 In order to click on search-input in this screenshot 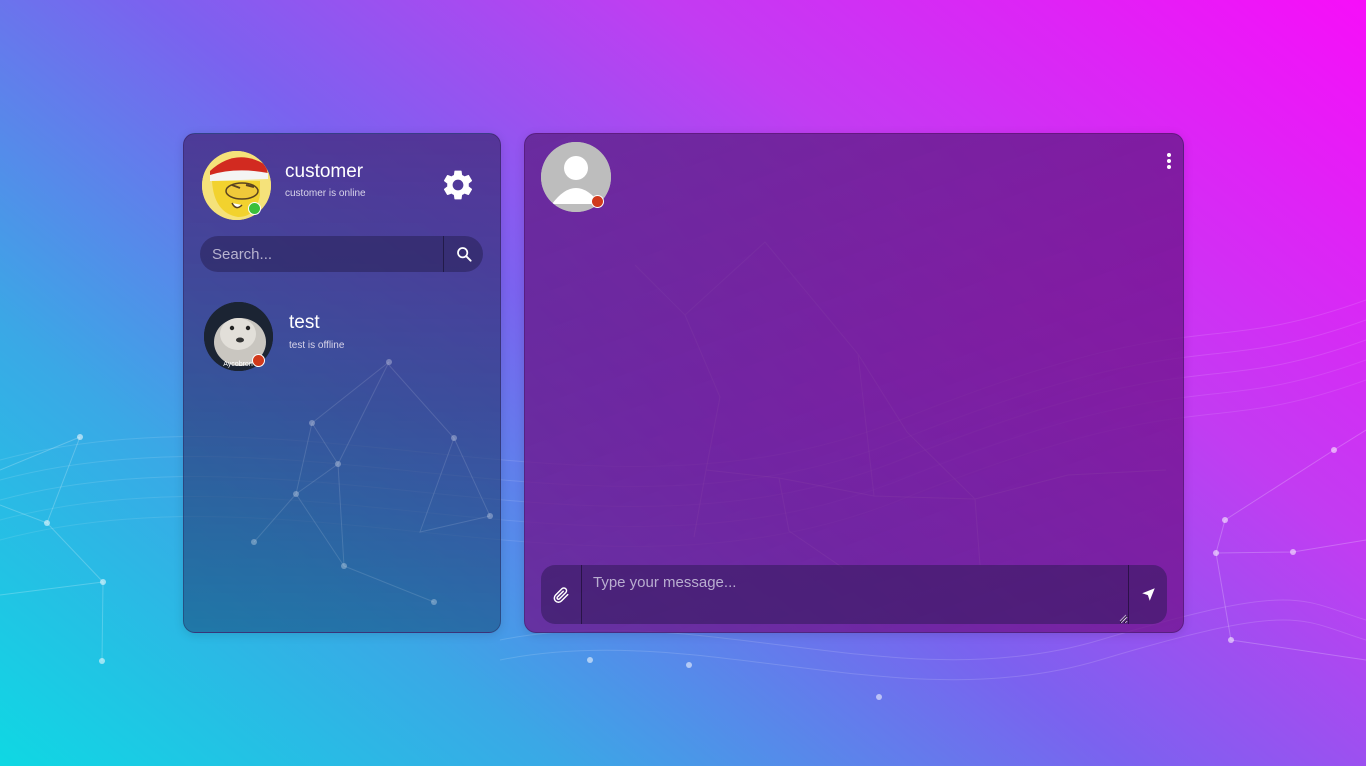, I will do `click(321, 254)`.